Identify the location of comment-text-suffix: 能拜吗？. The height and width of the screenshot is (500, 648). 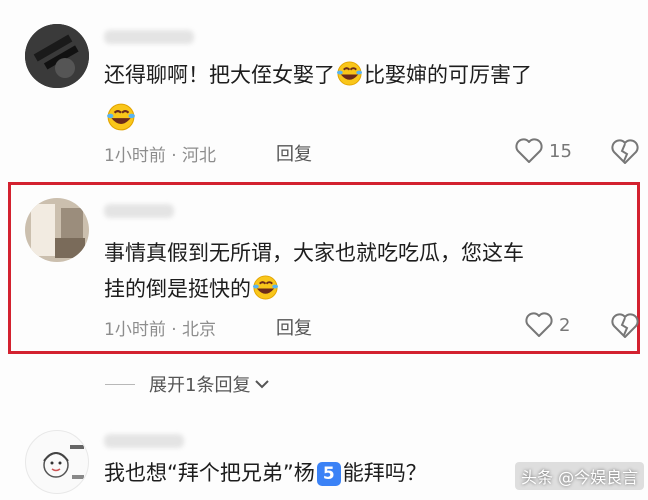
(384, 473).